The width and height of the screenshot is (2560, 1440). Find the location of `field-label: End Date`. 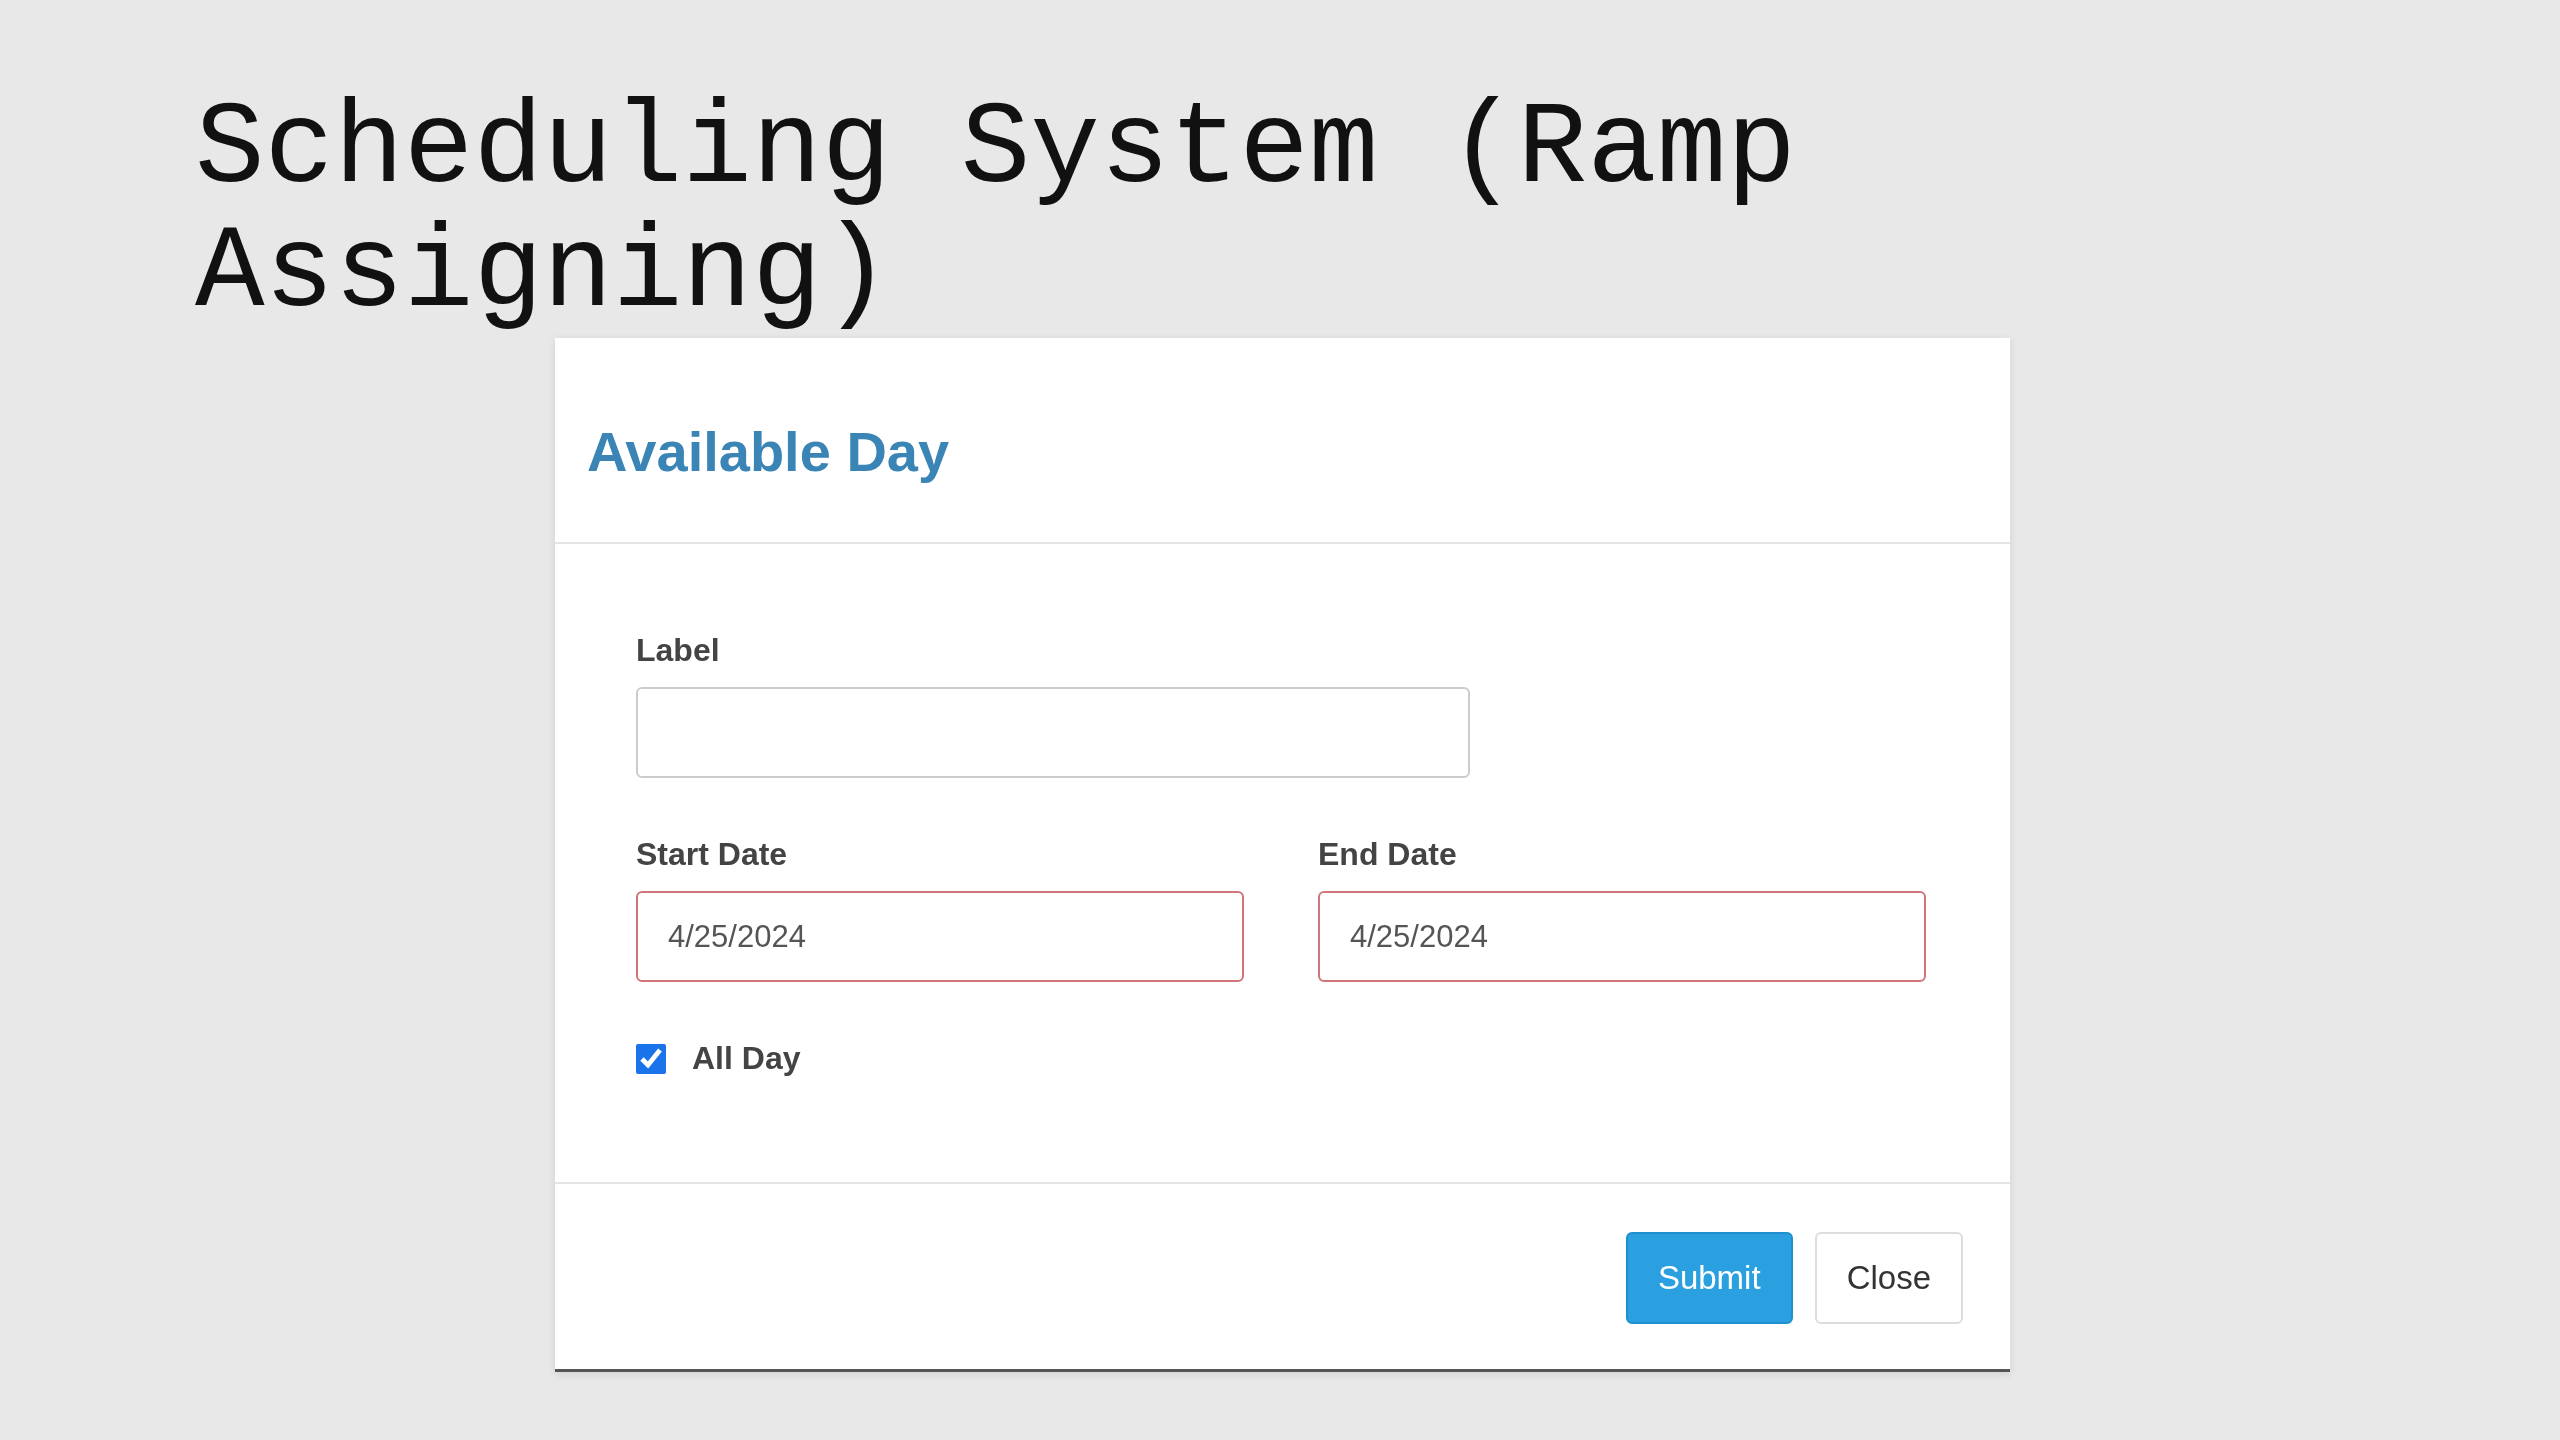

field-label: End Date is located at coordinates (1388, 854).